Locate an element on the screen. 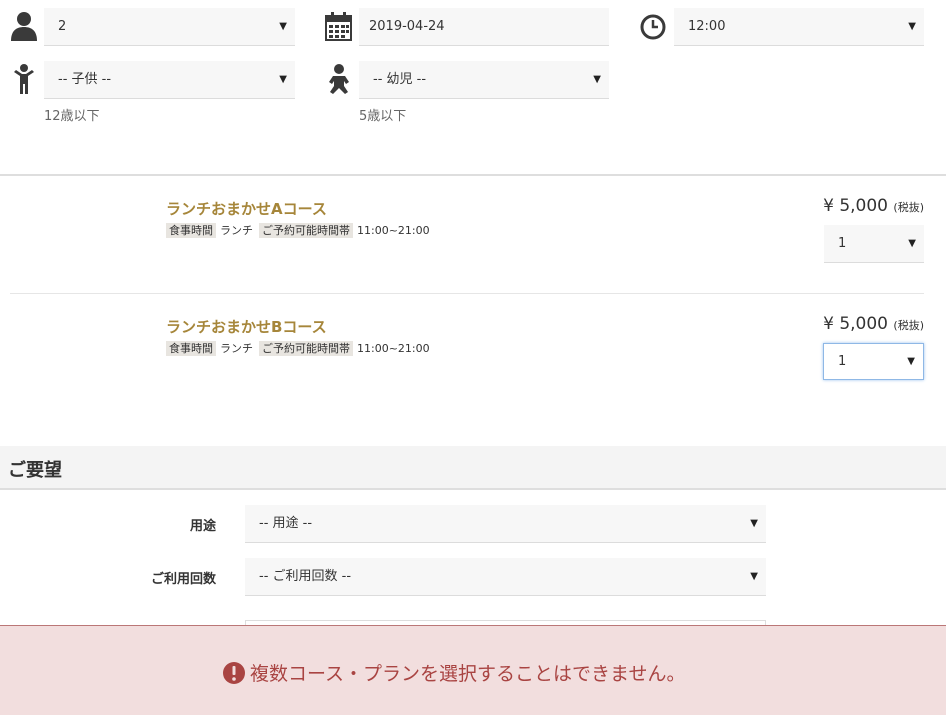 The image size is (946, 715). course-a-price: ¥ 5,000 (税抜) is located at coordinates (873, 206).